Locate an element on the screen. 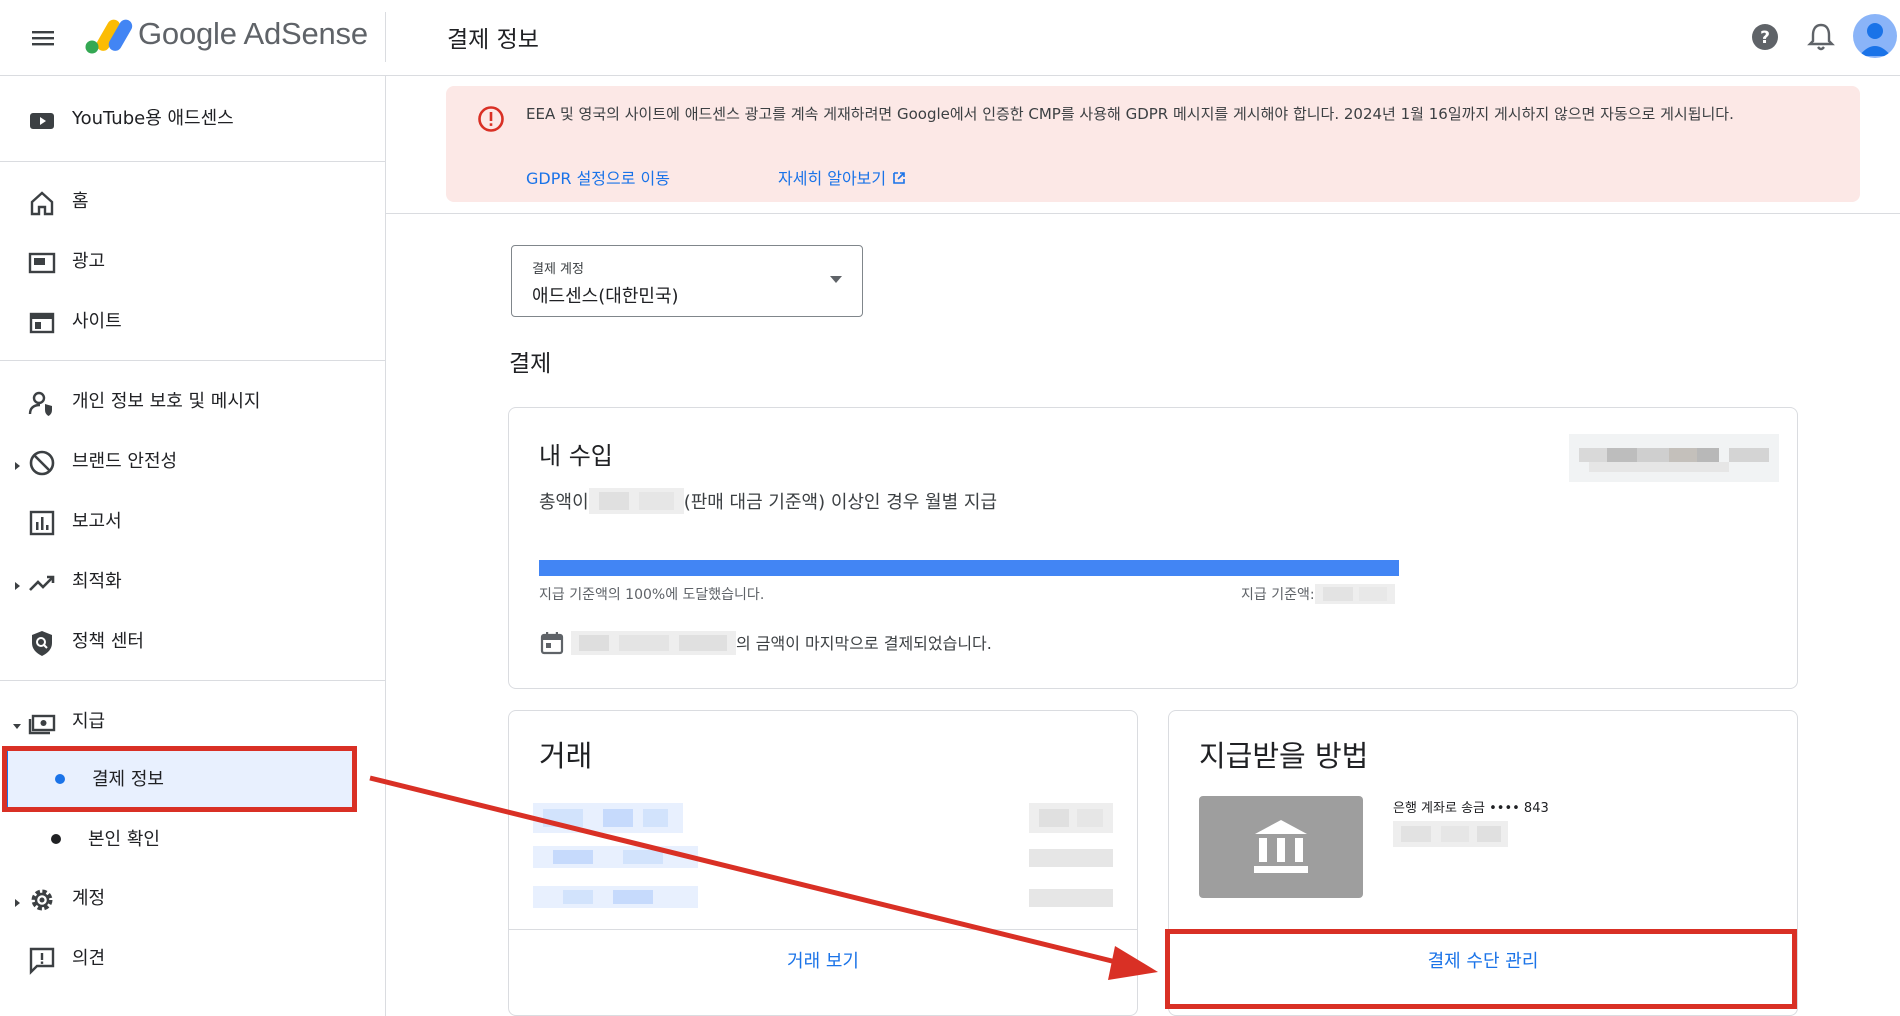 This screenshot has width=1900, height=1016. menu-icon is located at coordinates (44, 38).